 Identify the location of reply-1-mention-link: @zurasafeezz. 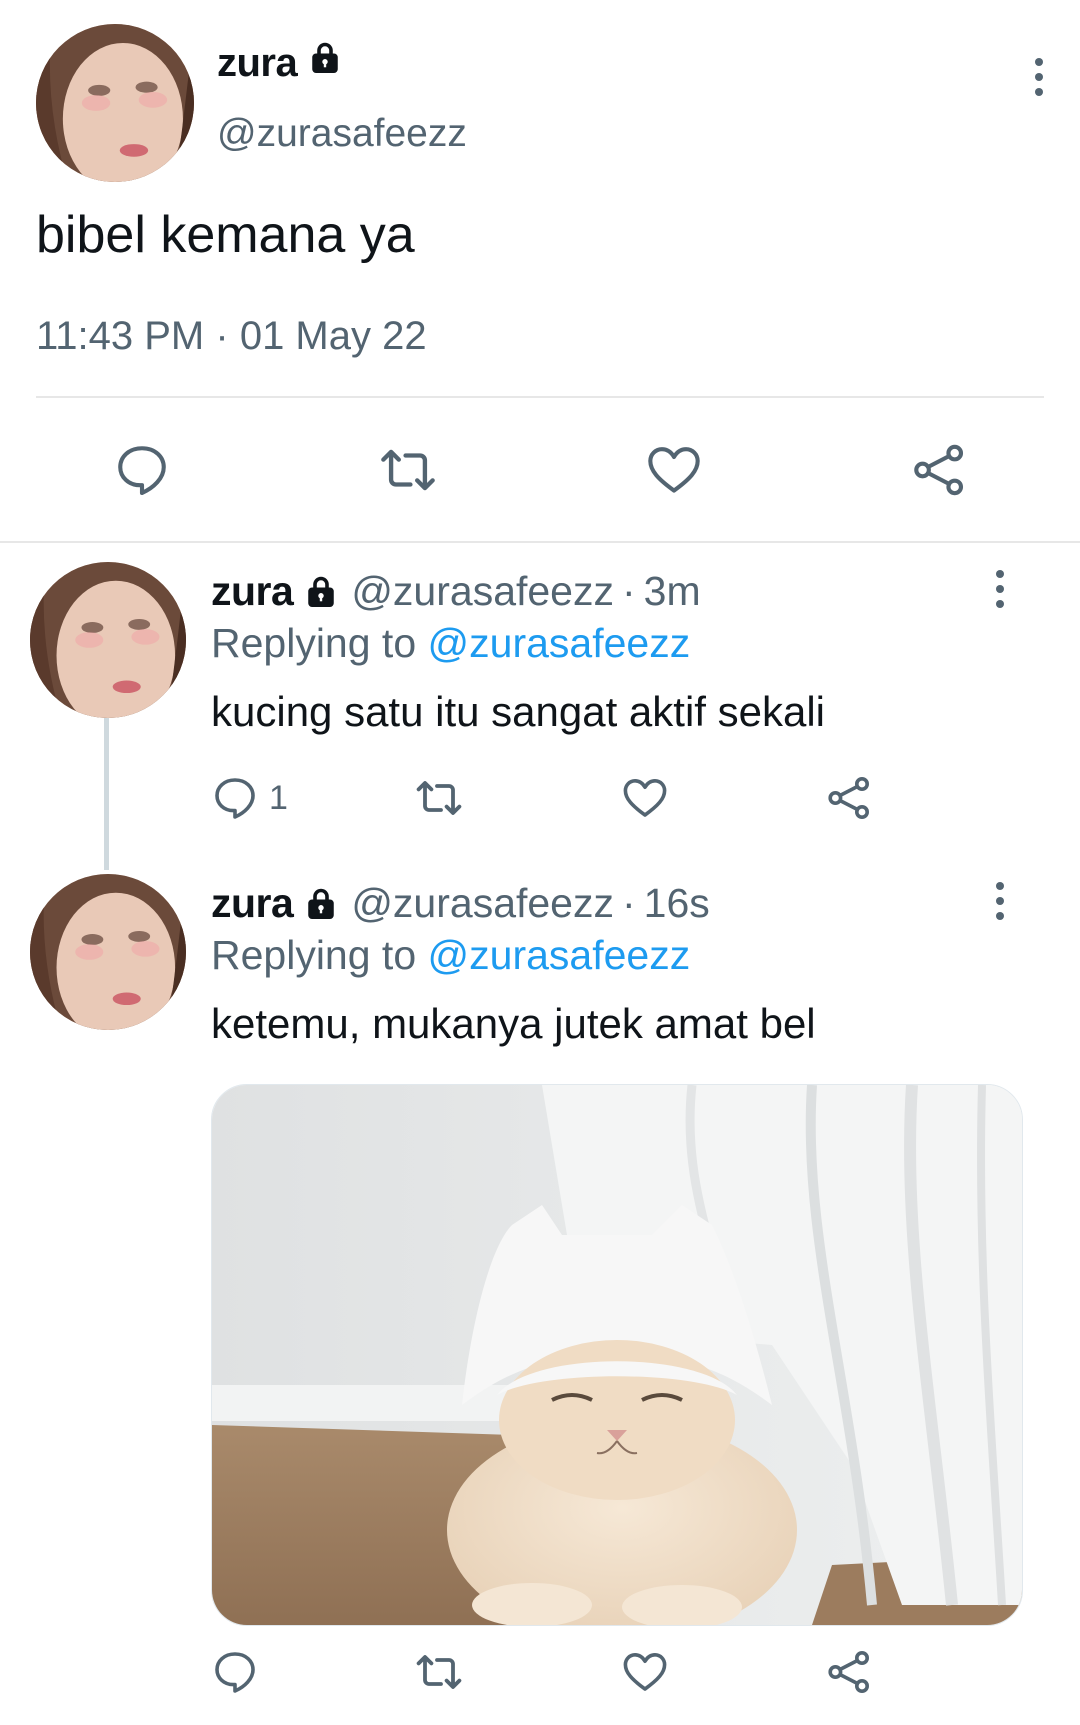
(559, 643).